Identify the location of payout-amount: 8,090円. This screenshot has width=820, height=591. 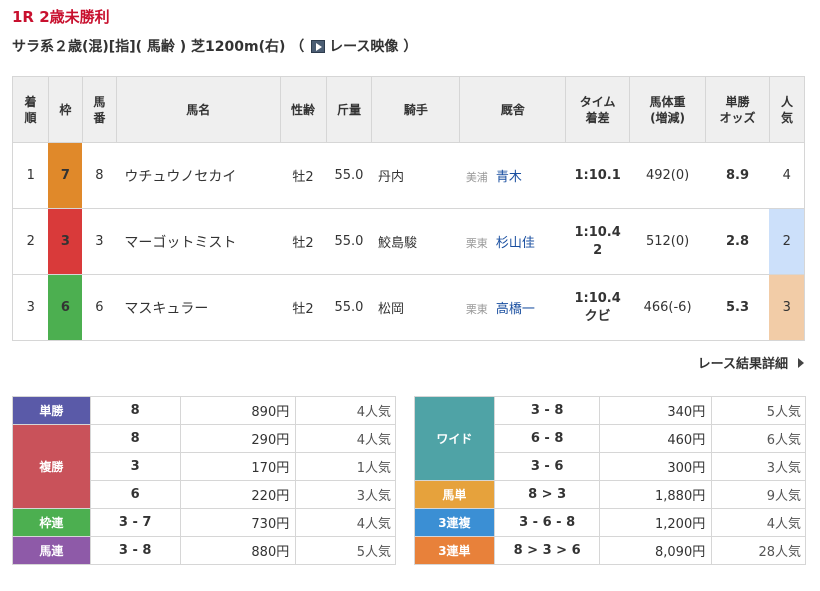
(656, 550).